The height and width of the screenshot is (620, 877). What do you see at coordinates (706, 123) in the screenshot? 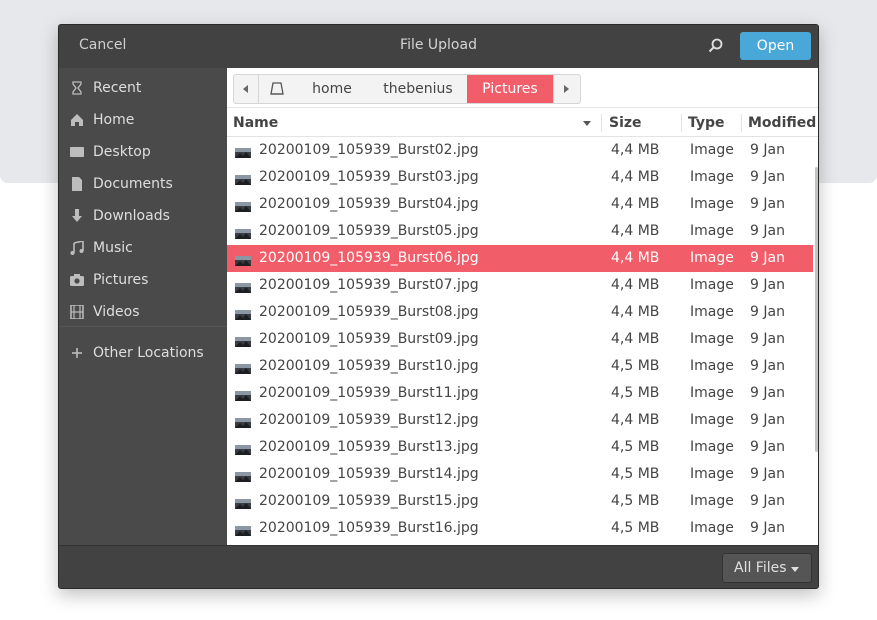
I see `column-type: Type` at bounding box center [706, 123].